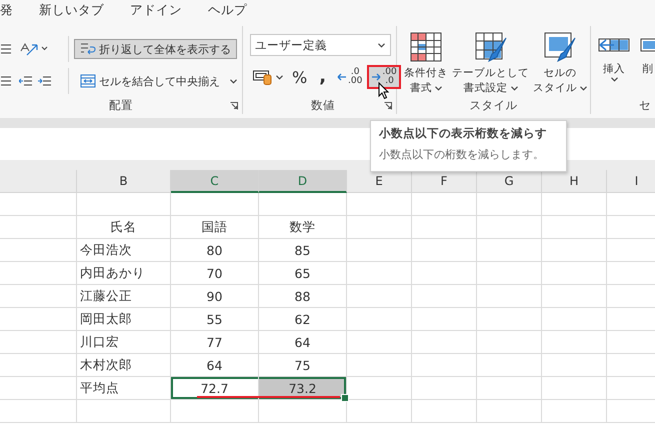 Image resolution: width=655 pixels, height=431 pixels. What do you see at coordinates (124, 319) in the screenshot?
I see `table-cell: 岡田太郎` at bounding box center [124, 319].